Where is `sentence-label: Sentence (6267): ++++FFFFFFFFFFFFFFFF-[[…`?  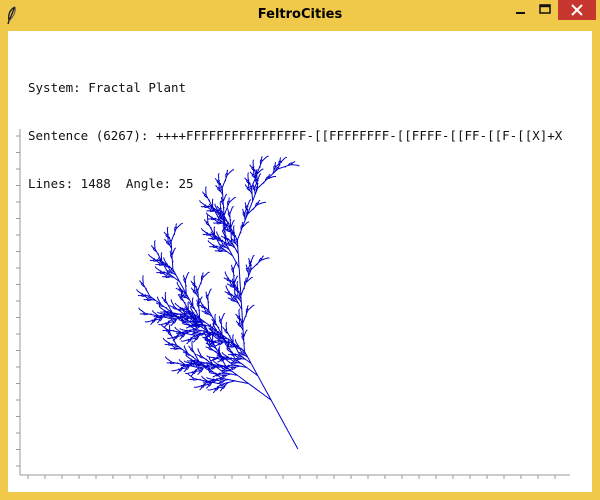 sentence-label: Sentence (6267): ++++FFFFFFFFFFFFFFFF-[[… is located at coordinates (295, 135).